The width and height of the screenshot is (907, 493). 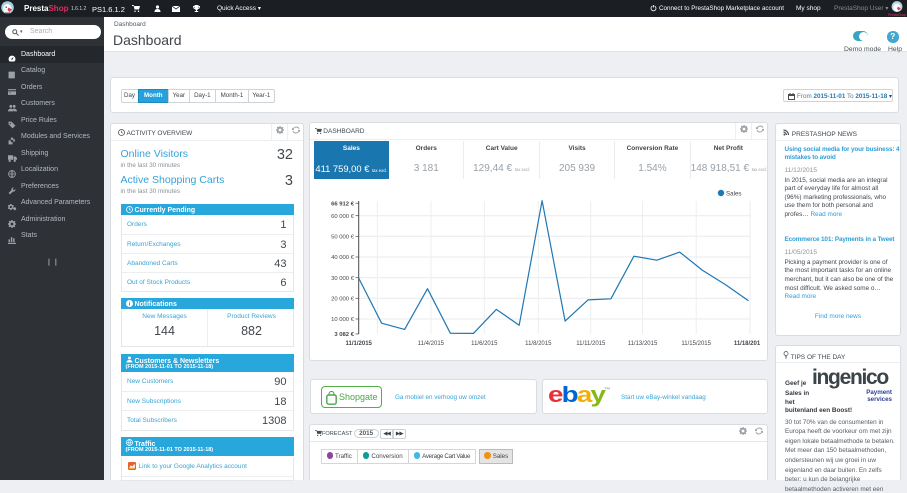 What do you see at coordinates (484, 344) in the screenshot?
I see `svg-text: 11/6/2015` at bounding box center [484, 344].